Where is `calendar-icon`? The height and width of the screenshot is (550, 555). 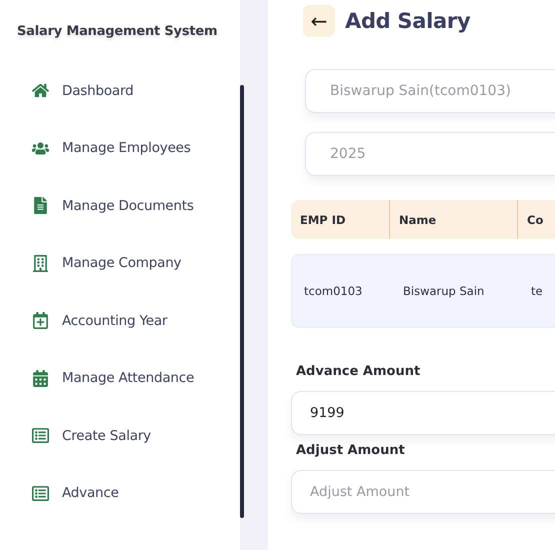 calendar-icon is located at coordinates (40, 378).